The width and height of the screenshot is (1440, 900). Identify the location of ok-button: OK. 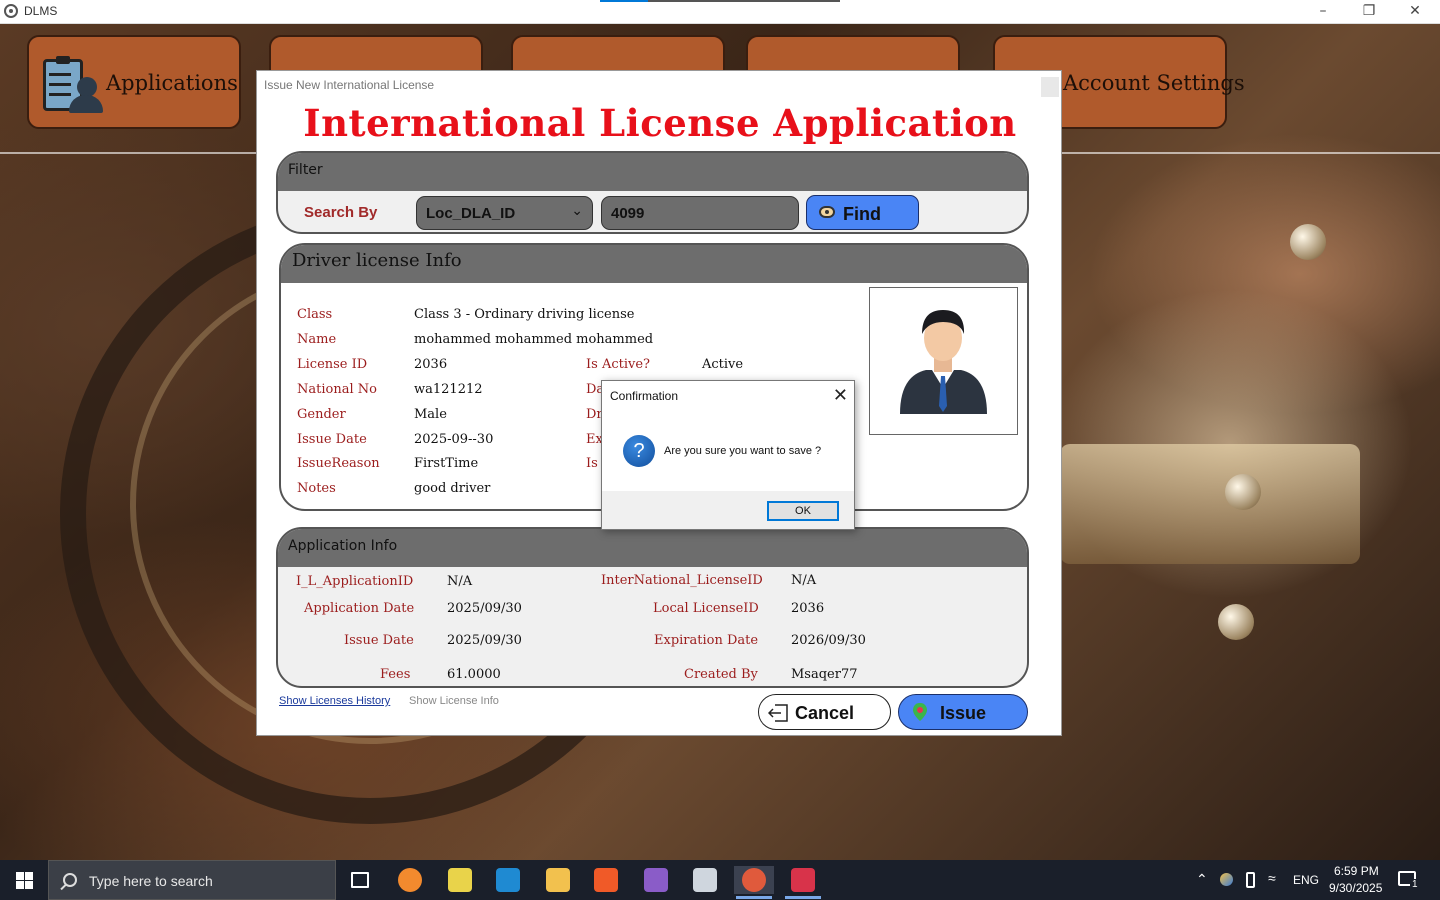
(803, 511).